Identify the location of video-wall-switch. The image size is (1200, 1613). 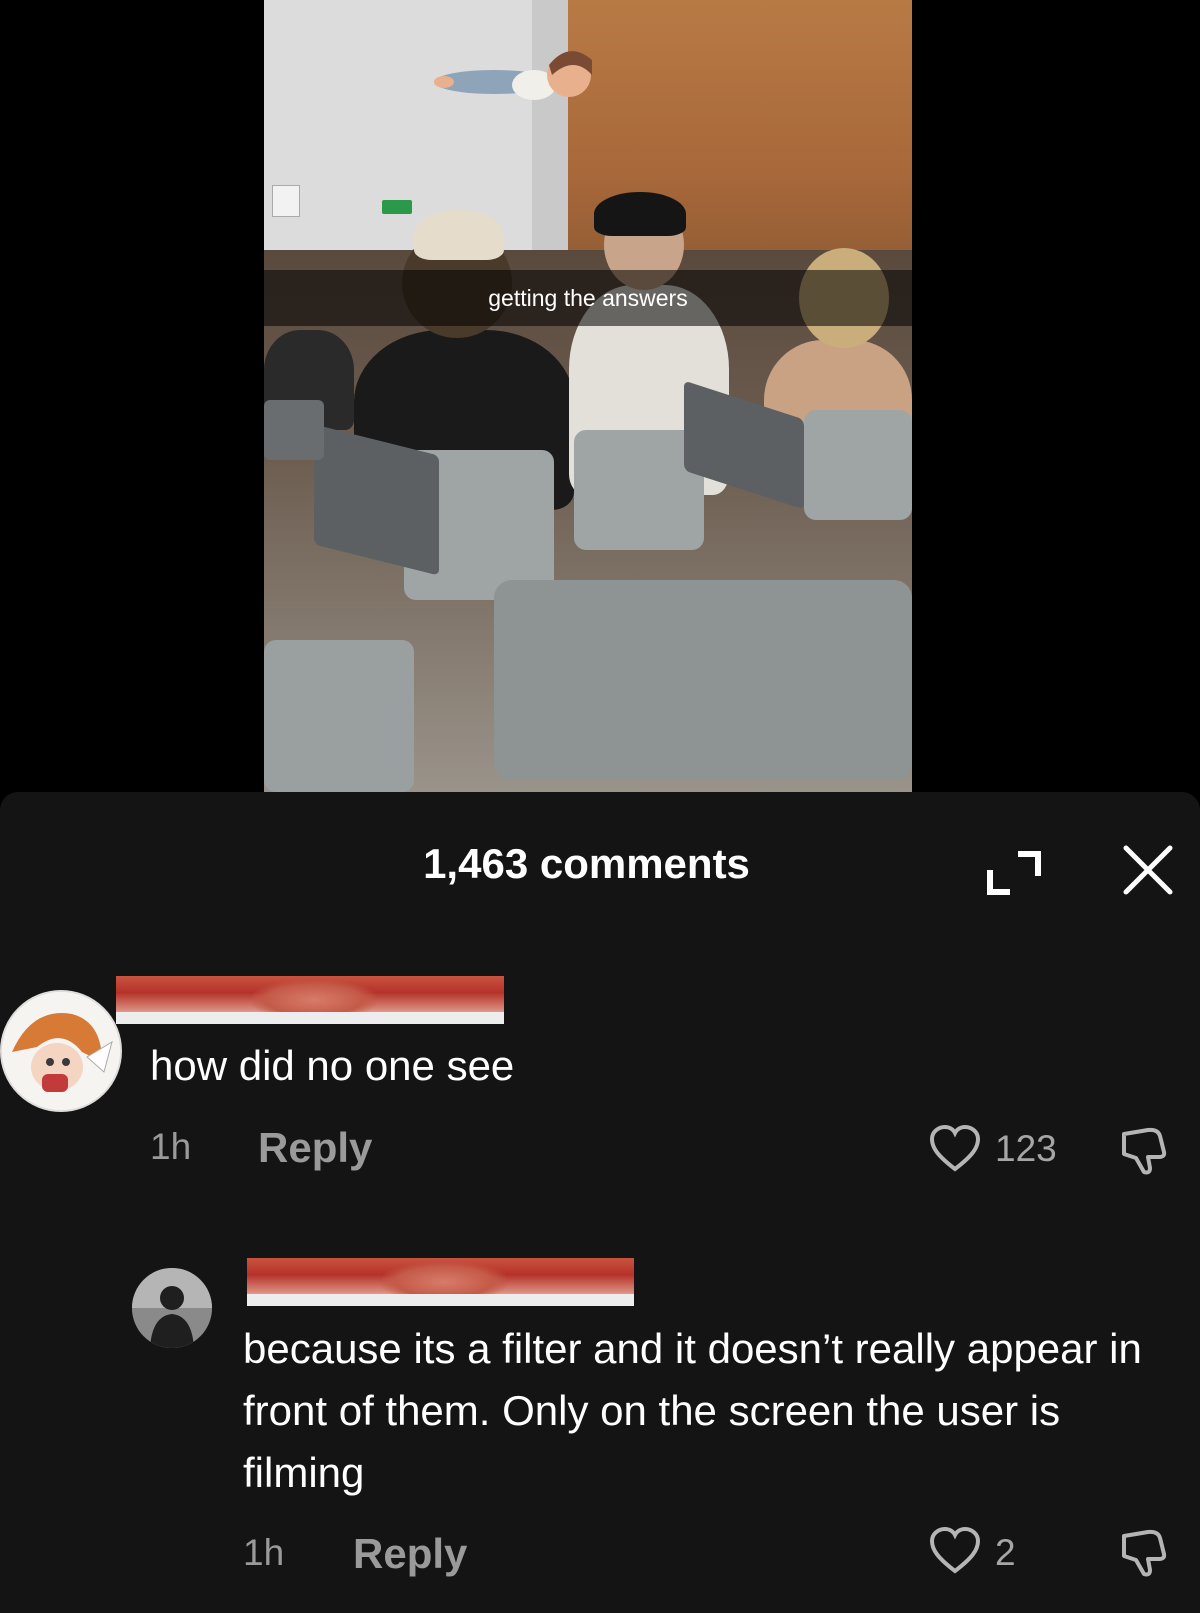
(286, 201).